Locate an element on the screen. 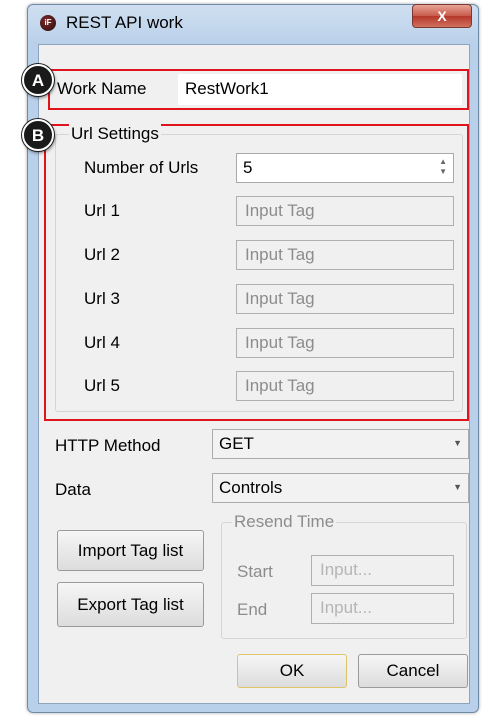 The width and height of the screenshot is (488, 717). url-settings-legend: Url Settings is located at coordinates (115, 134).